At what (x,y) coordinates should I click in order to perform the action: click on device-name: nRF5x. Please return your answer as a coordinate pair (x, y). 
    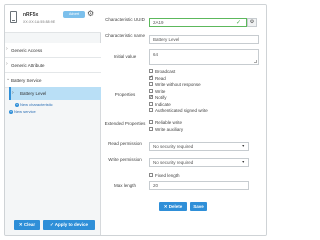
    Looking at the image, I should click on (31, 15).